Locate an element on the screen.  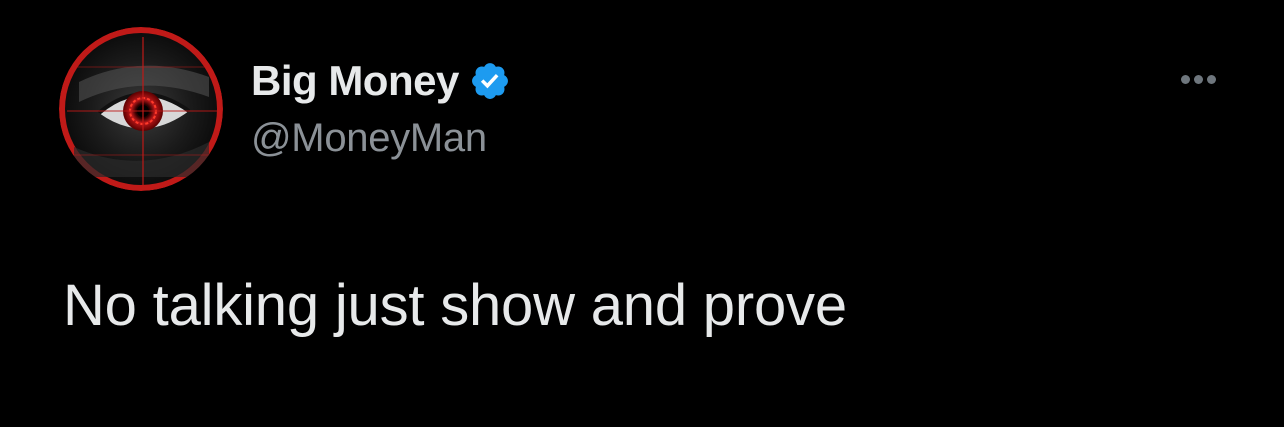
author-display-name: Big Money is located at coordinates (355, 81).